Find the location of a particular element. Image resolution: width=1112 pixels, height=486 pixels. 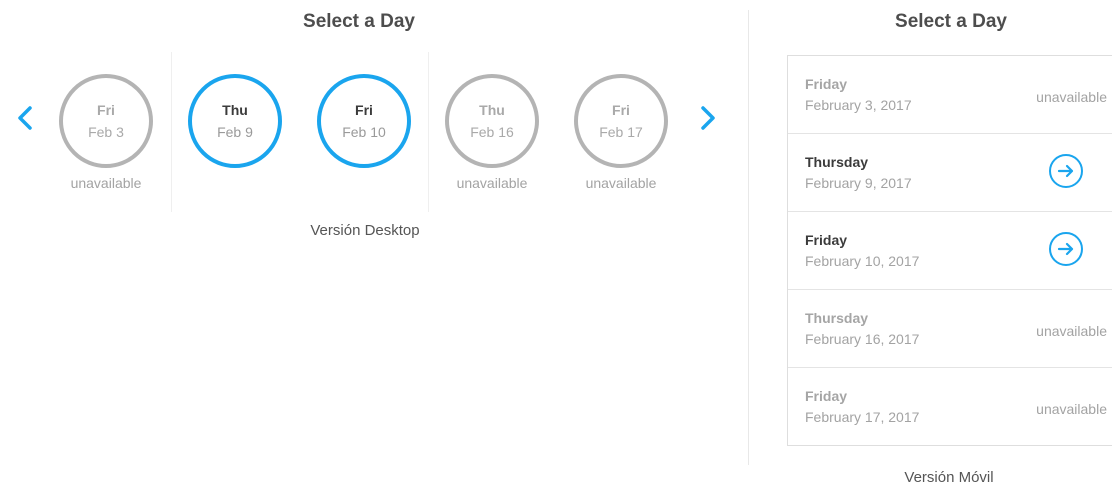

day-date: Feb 17 is located at coordinates (621, 131).